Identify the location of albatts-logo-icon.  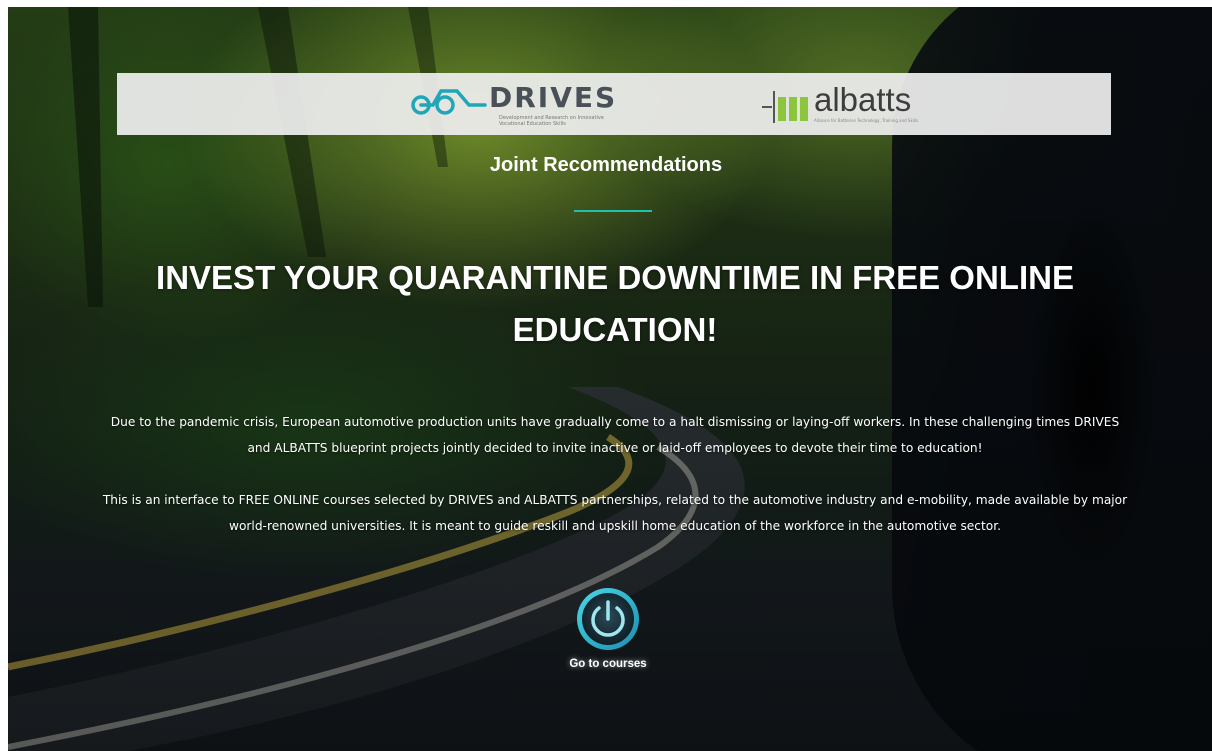
(785, 107).